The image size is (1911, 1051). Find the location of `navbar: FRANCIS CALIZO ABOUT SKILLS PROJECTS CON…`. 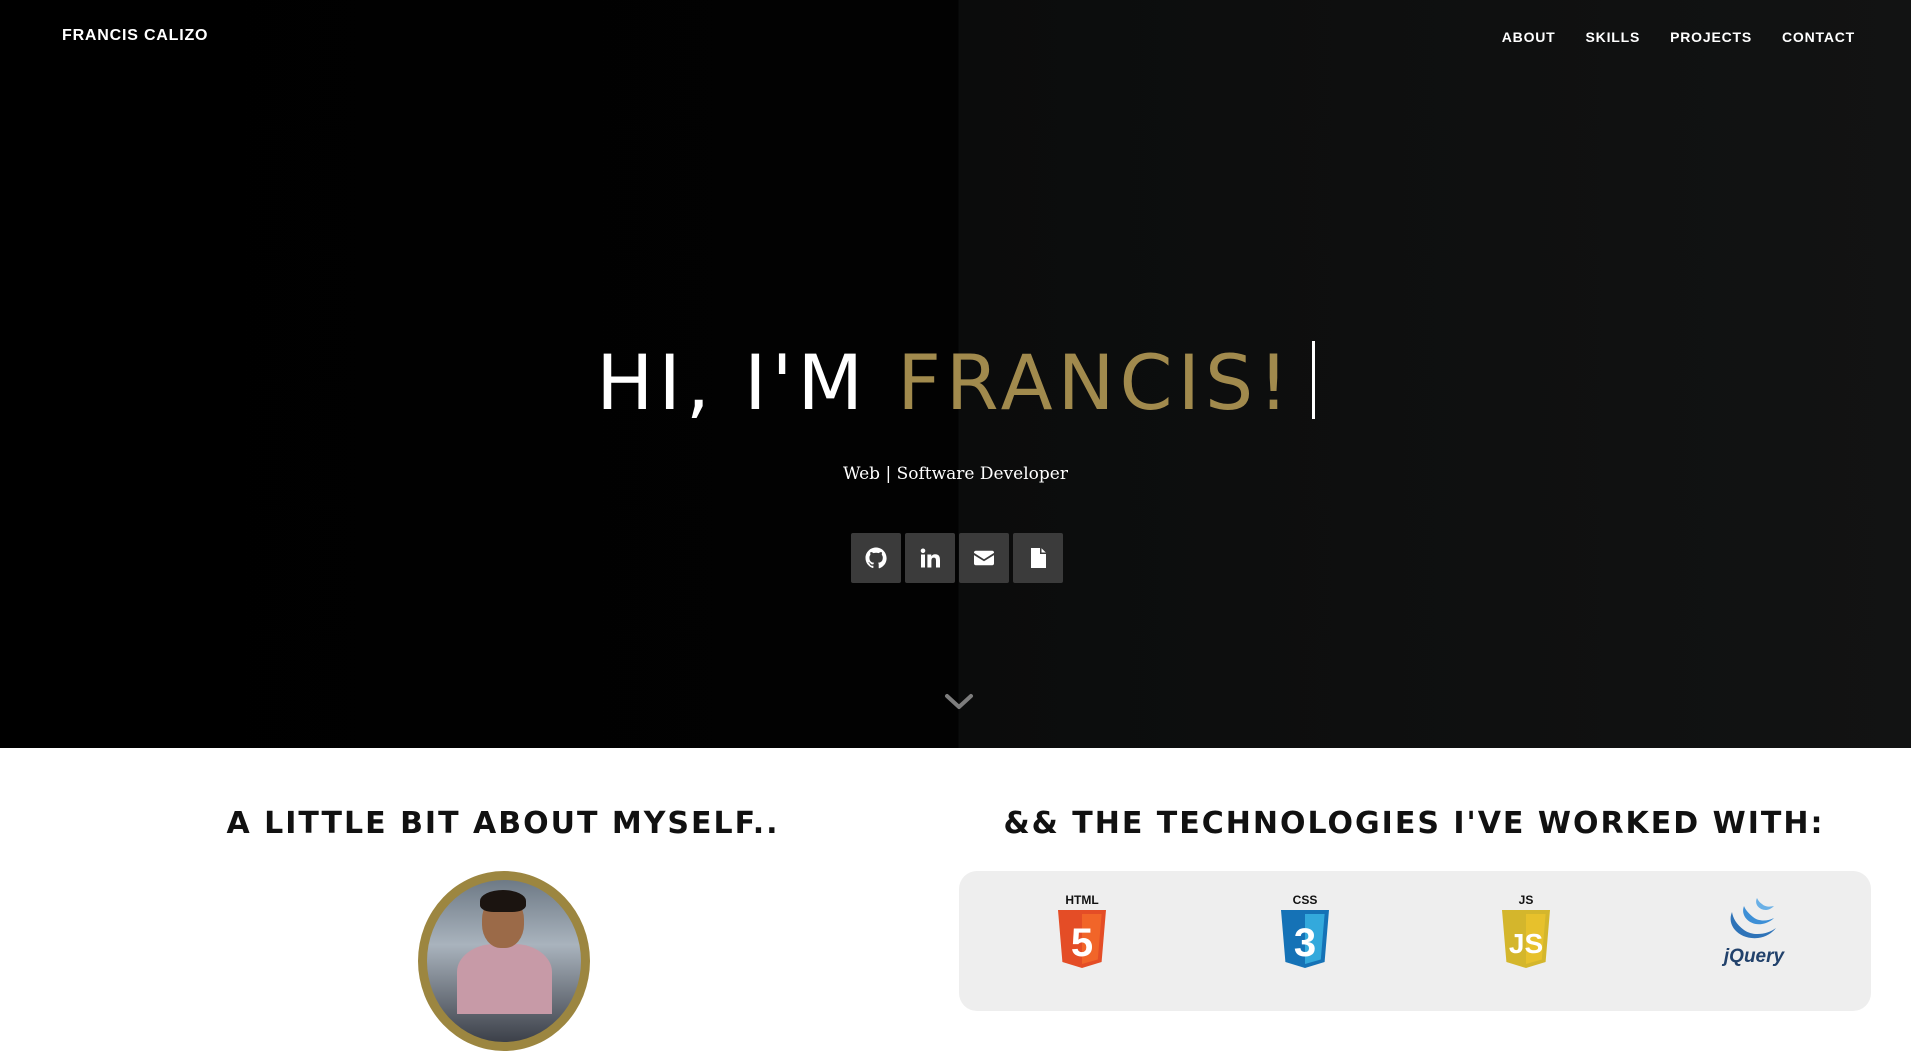

navbar: FRANCIS CALIZO ABOUT SKILLS PROJECTS CON… is located at coordinates (955, 38).